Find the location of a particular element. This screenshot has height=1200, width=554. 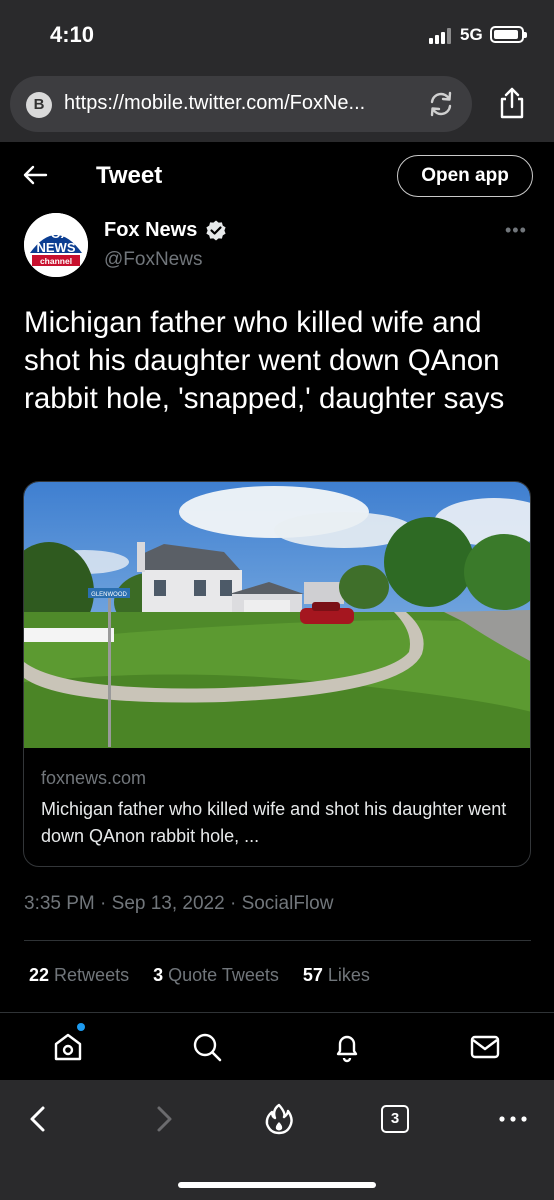

quote-tweets-stat: 3 Quote Tweets is located at coordinates (216, 975).